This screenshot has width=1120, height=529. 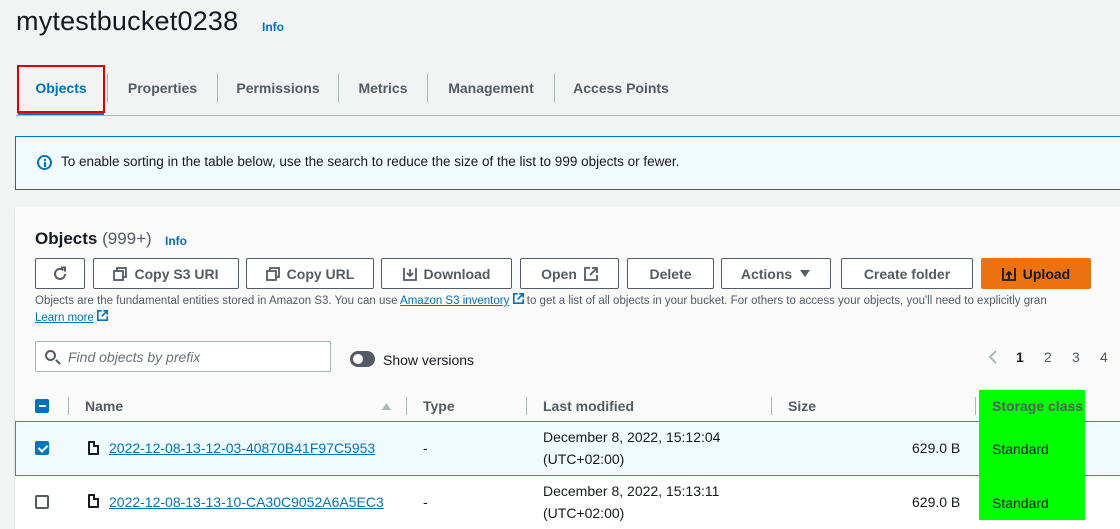 What do you see at coordinates (776, 273) in the screenshot?
I see `actions-dropdown: Actions` at bounding box center [776, 273].